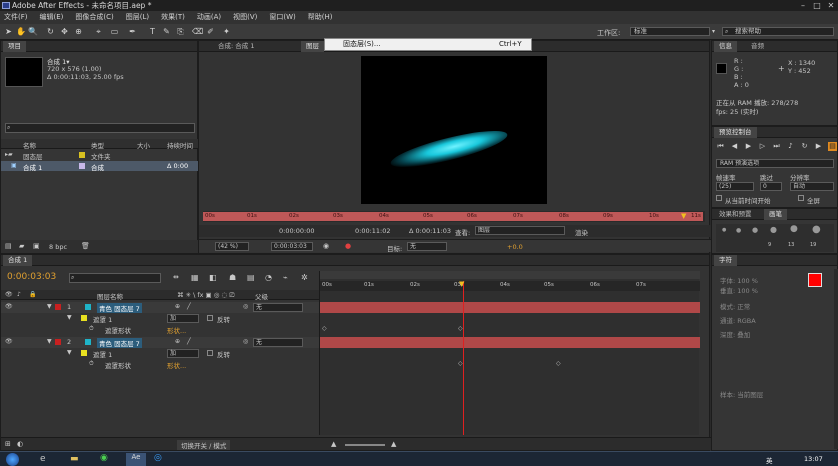 The width and height of the screenshot is (838, 466). I want to click on resolution-select: 自动, so click(812, 186).